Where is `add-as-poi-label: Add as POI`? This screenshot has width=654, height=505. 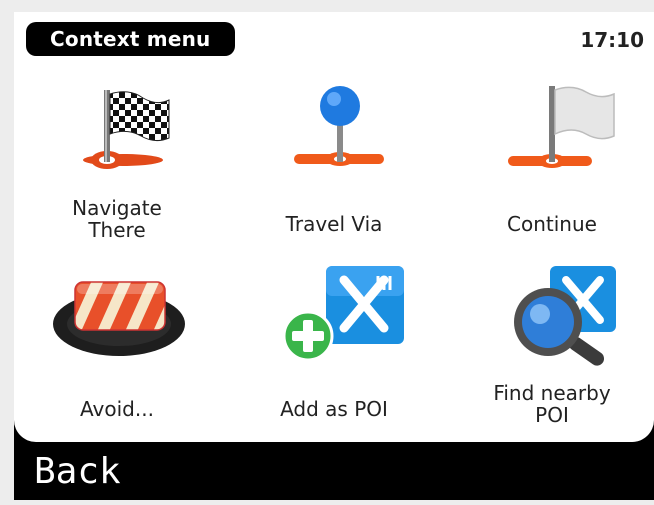 add-as-poi-label: Add as POI is located at coordinates (334, 409).